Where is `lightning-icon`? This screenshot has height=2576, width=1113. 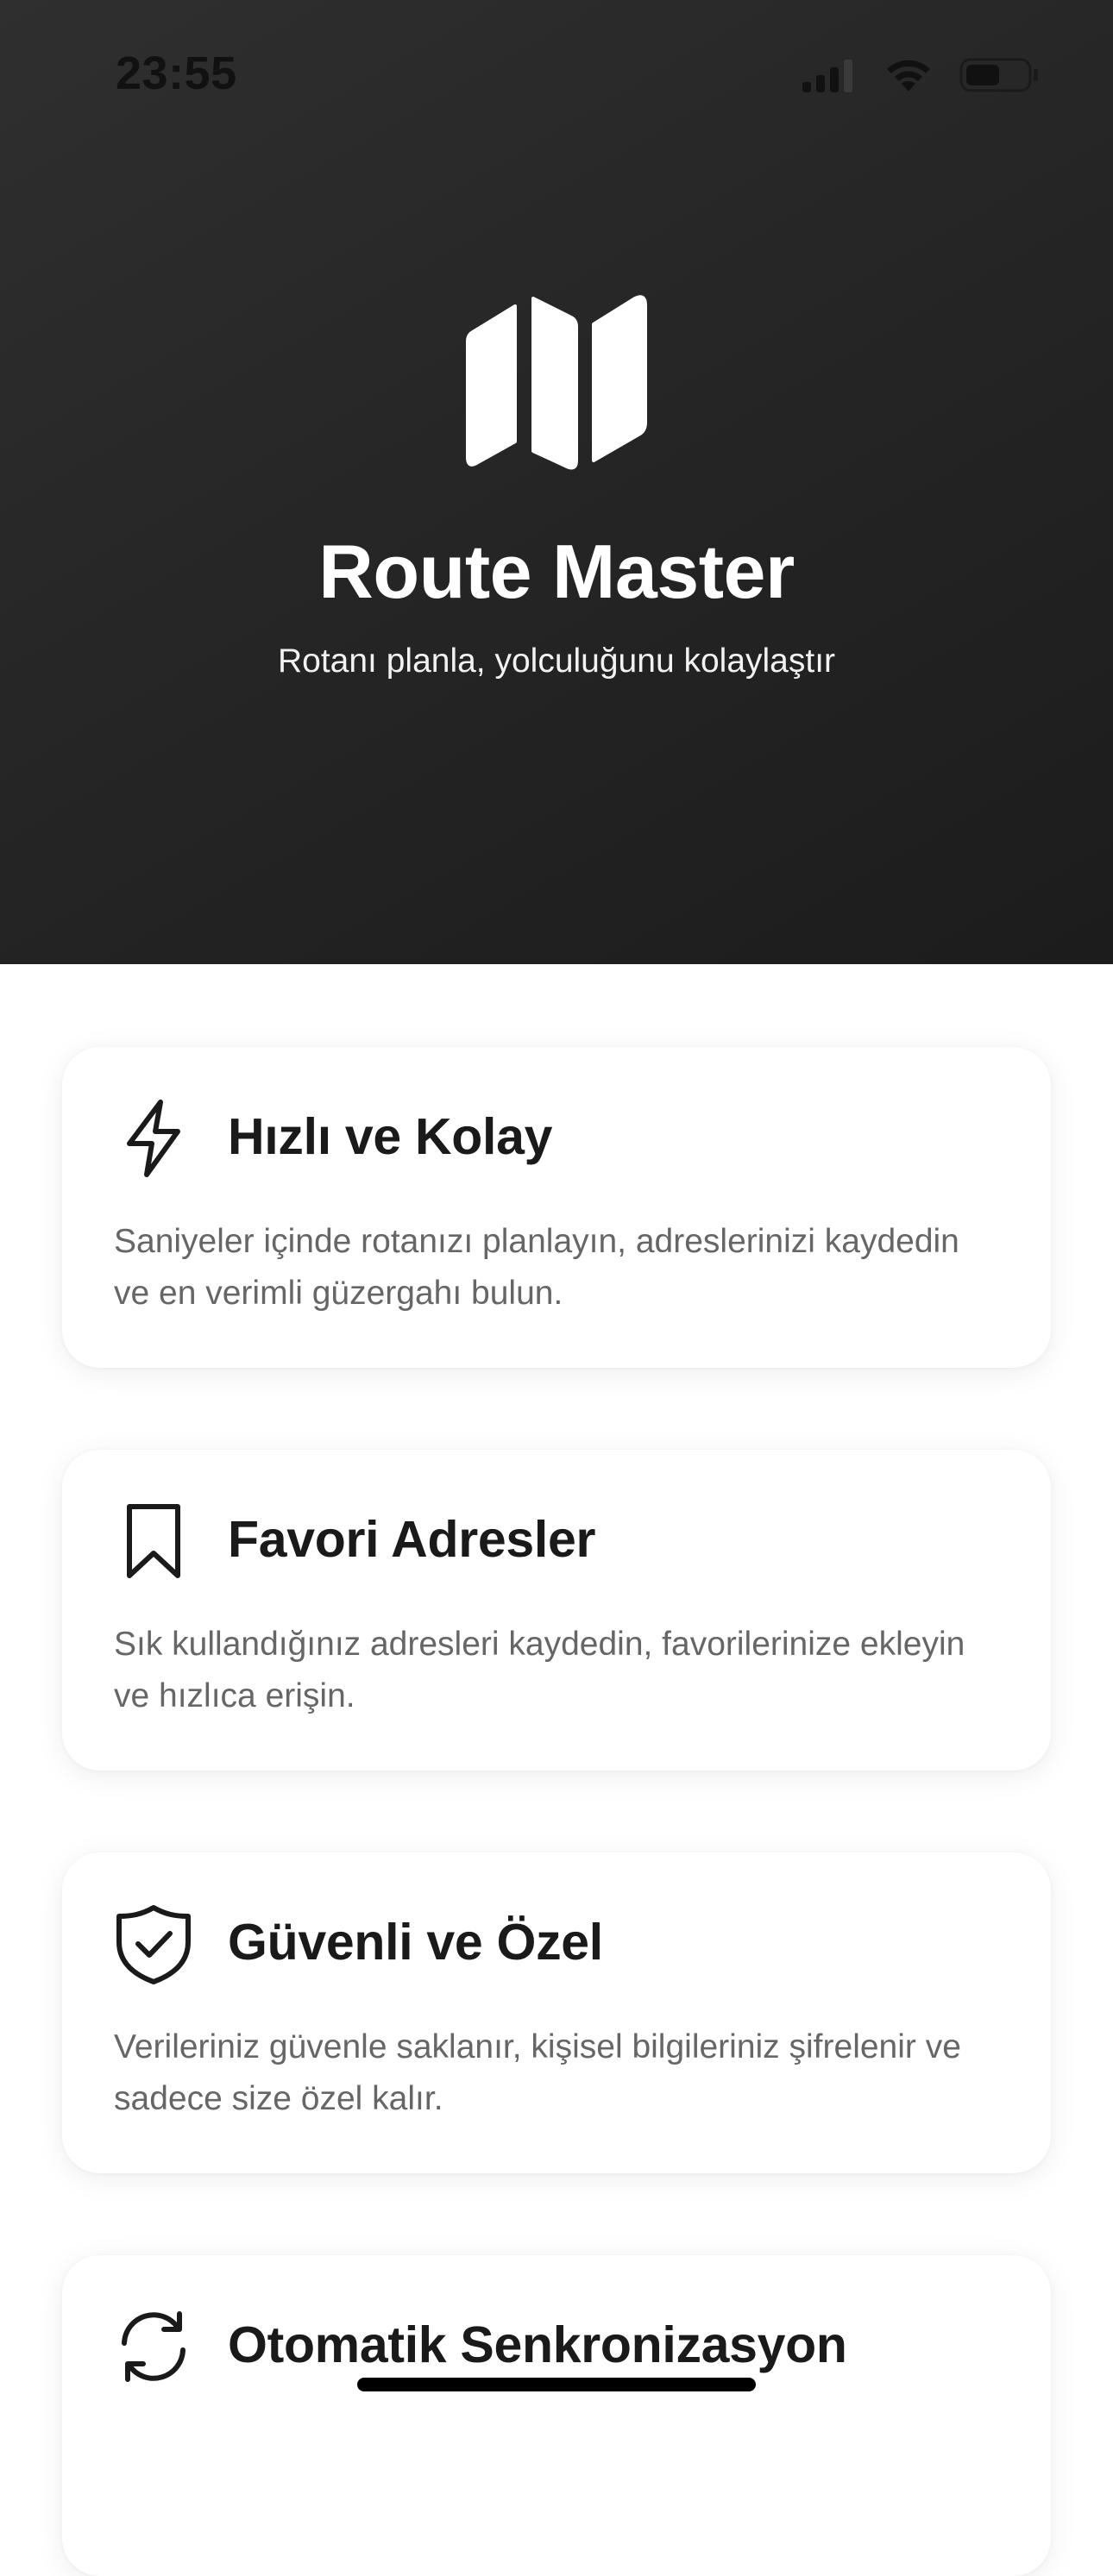
lightning-icon is located at coordinates (153, 1138).